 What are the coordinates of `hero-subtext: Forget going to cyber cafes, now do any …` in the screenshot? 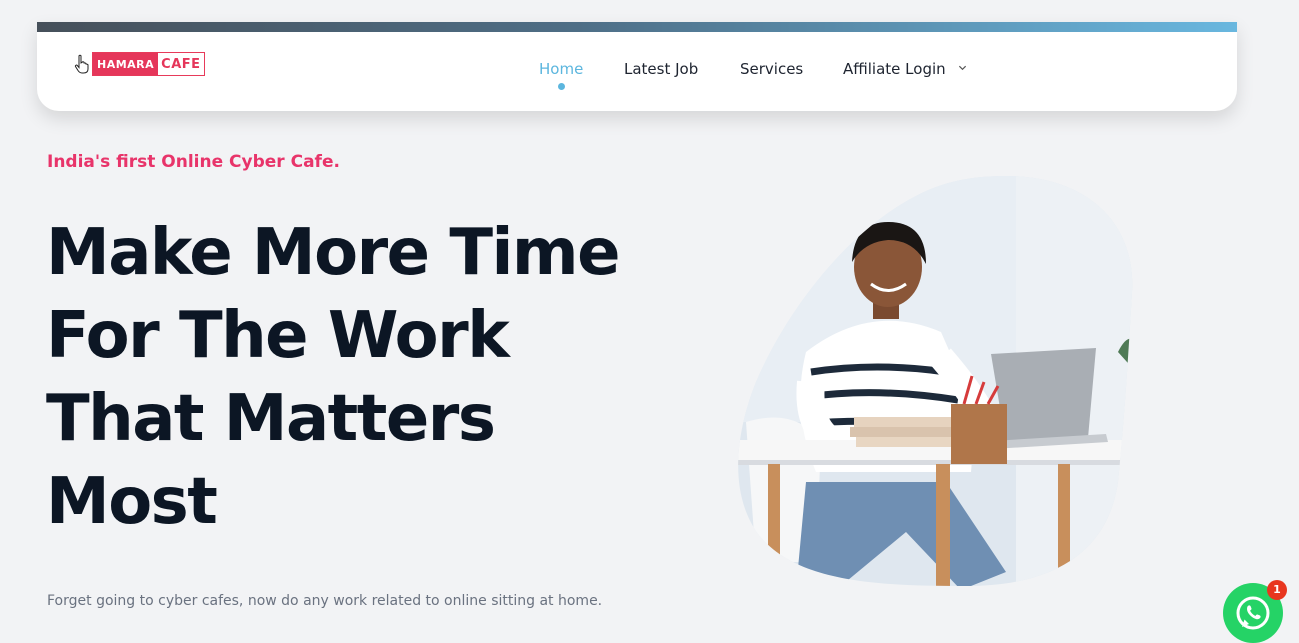 It's located at (325, 601).